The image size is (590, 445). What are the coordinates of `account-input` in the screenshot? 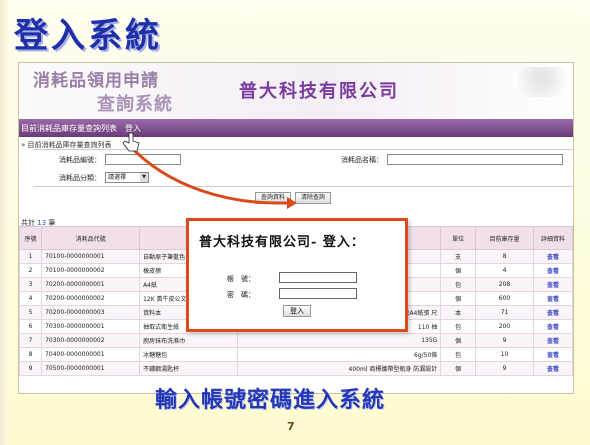 It's located at (318, 277).